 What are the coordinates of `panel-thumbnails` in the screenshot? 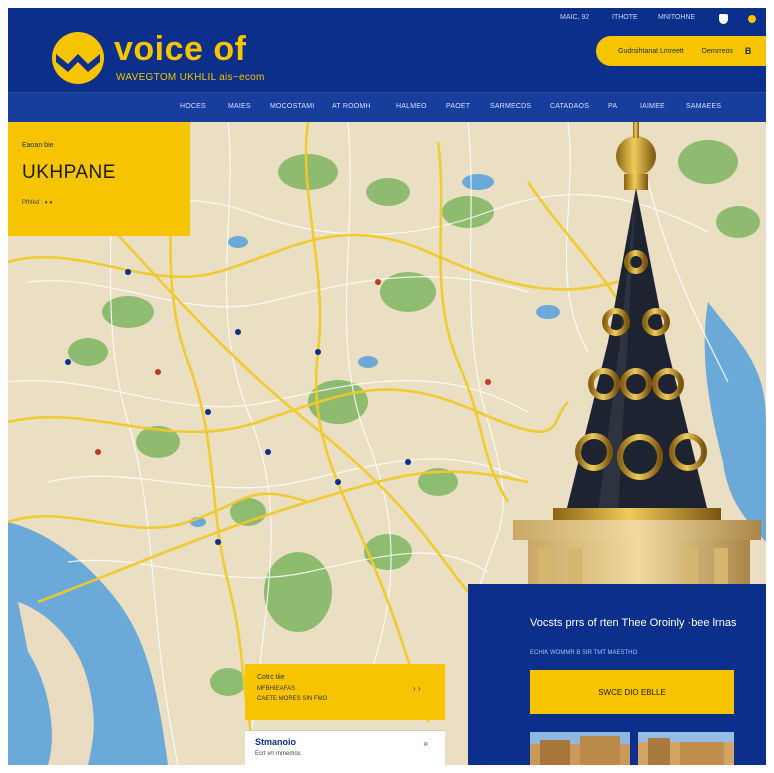 It's located at (632, 748).